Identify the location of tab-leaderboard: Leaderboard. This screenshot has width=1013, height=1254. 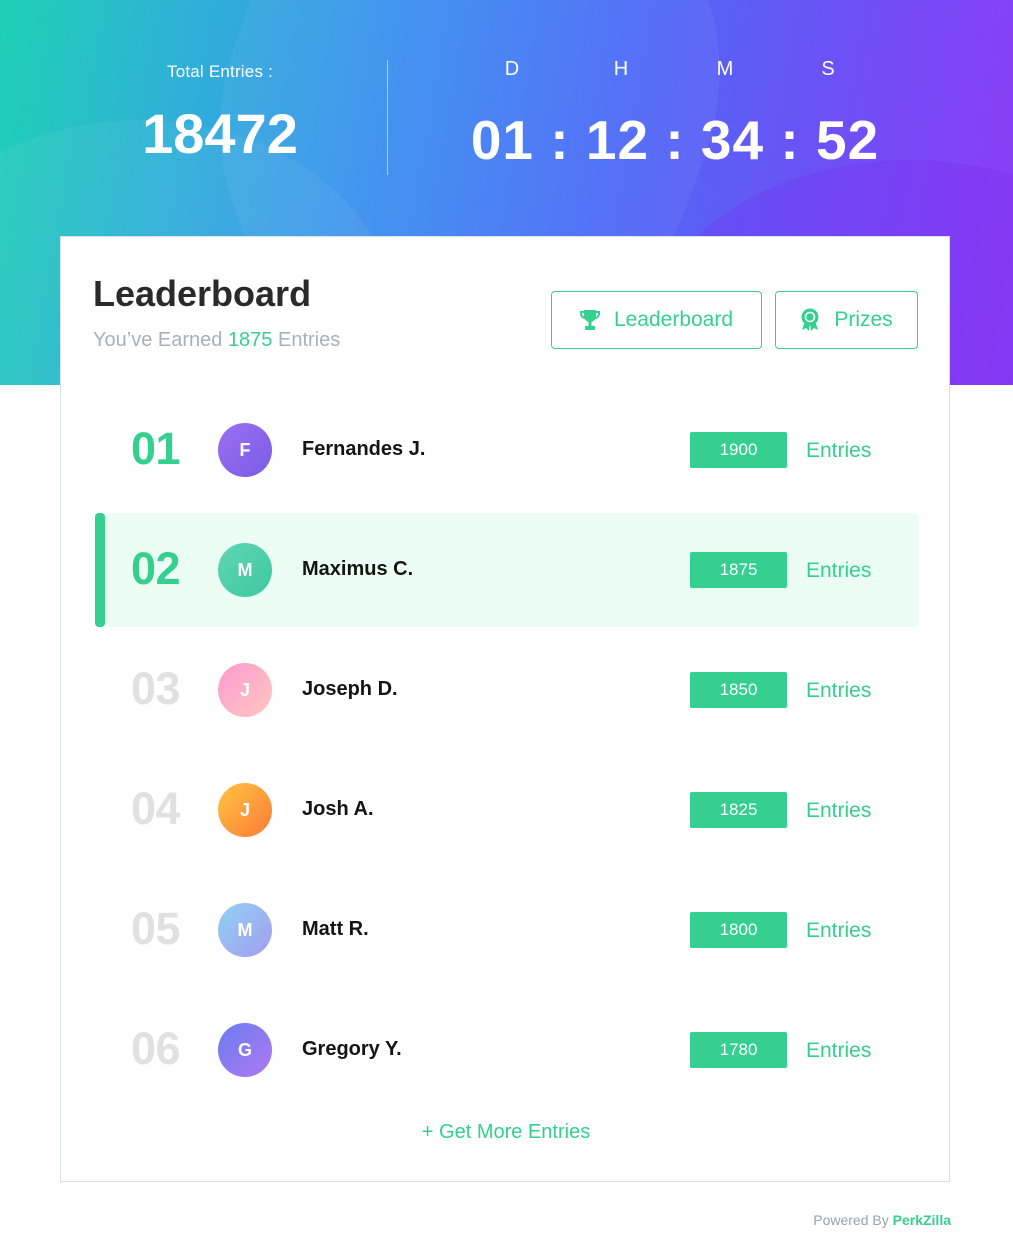
(656, 320).